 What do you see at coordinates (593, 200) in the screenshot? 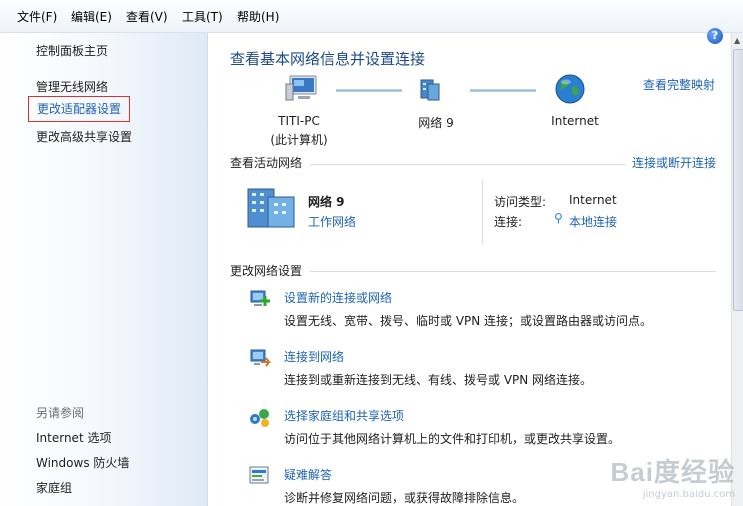
I see `access-type-value: Internet` at bounding box center [593, 200].